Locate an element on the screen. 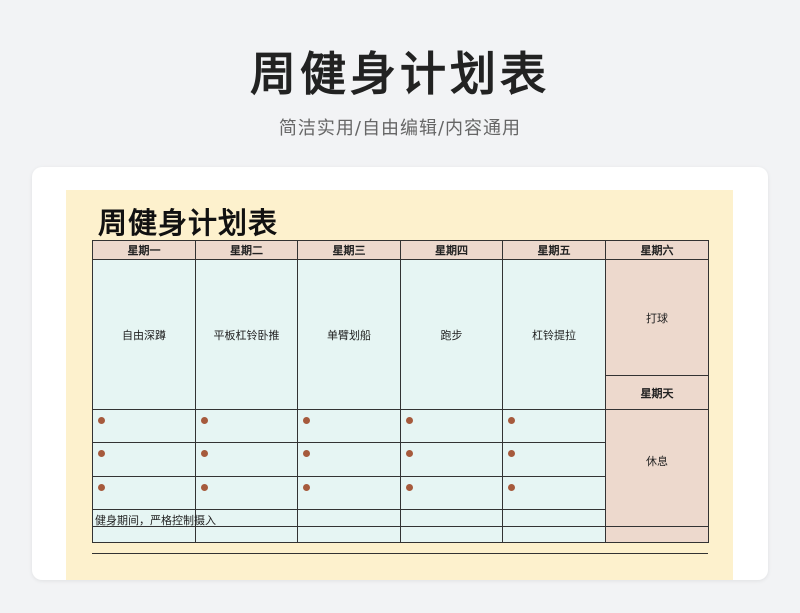 The image size is (800, 613). day-header-friday: 星期五 is located at coordinates (554, 250).